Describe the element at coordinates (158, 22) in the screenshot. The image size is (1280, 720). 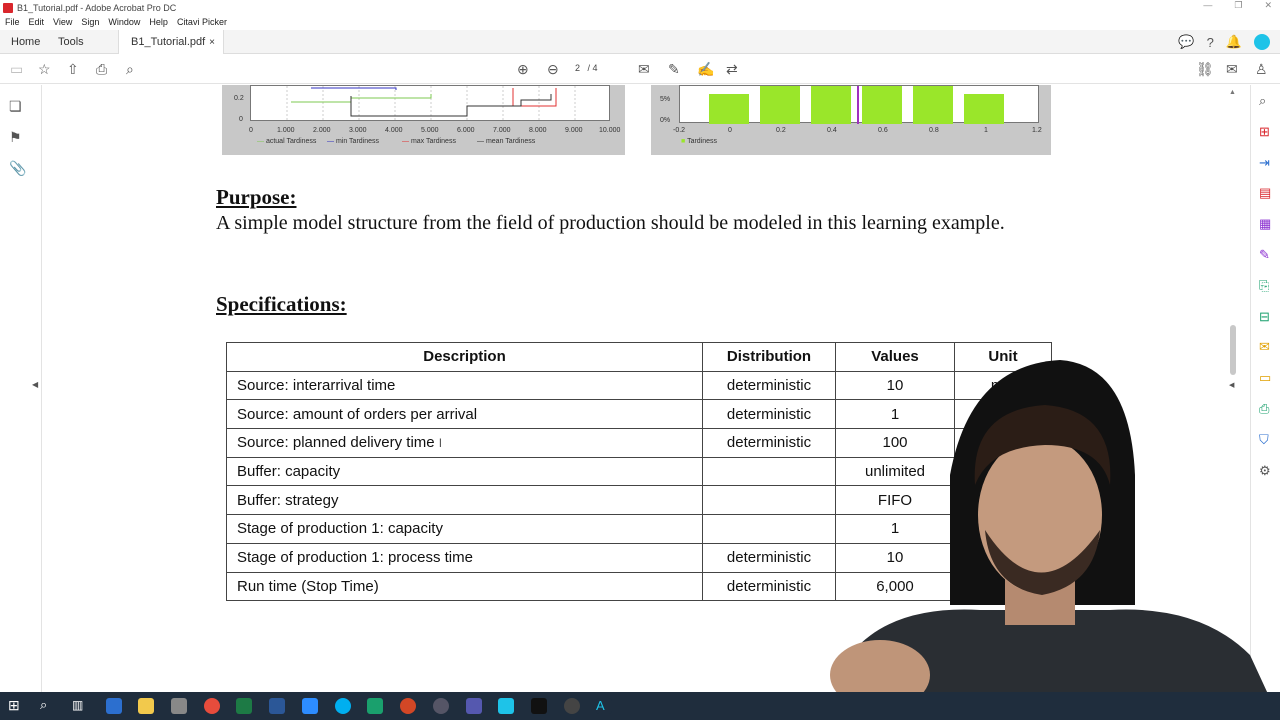
I see `menu-help: Help` at that location.